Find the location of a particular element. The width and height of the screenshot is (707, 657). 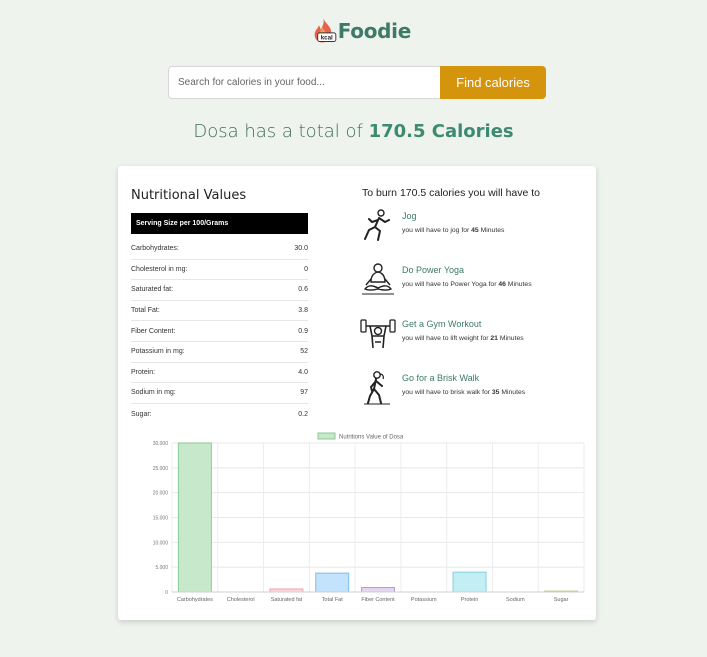

kcal-badge: kcal is located at coordinates (327, 38).